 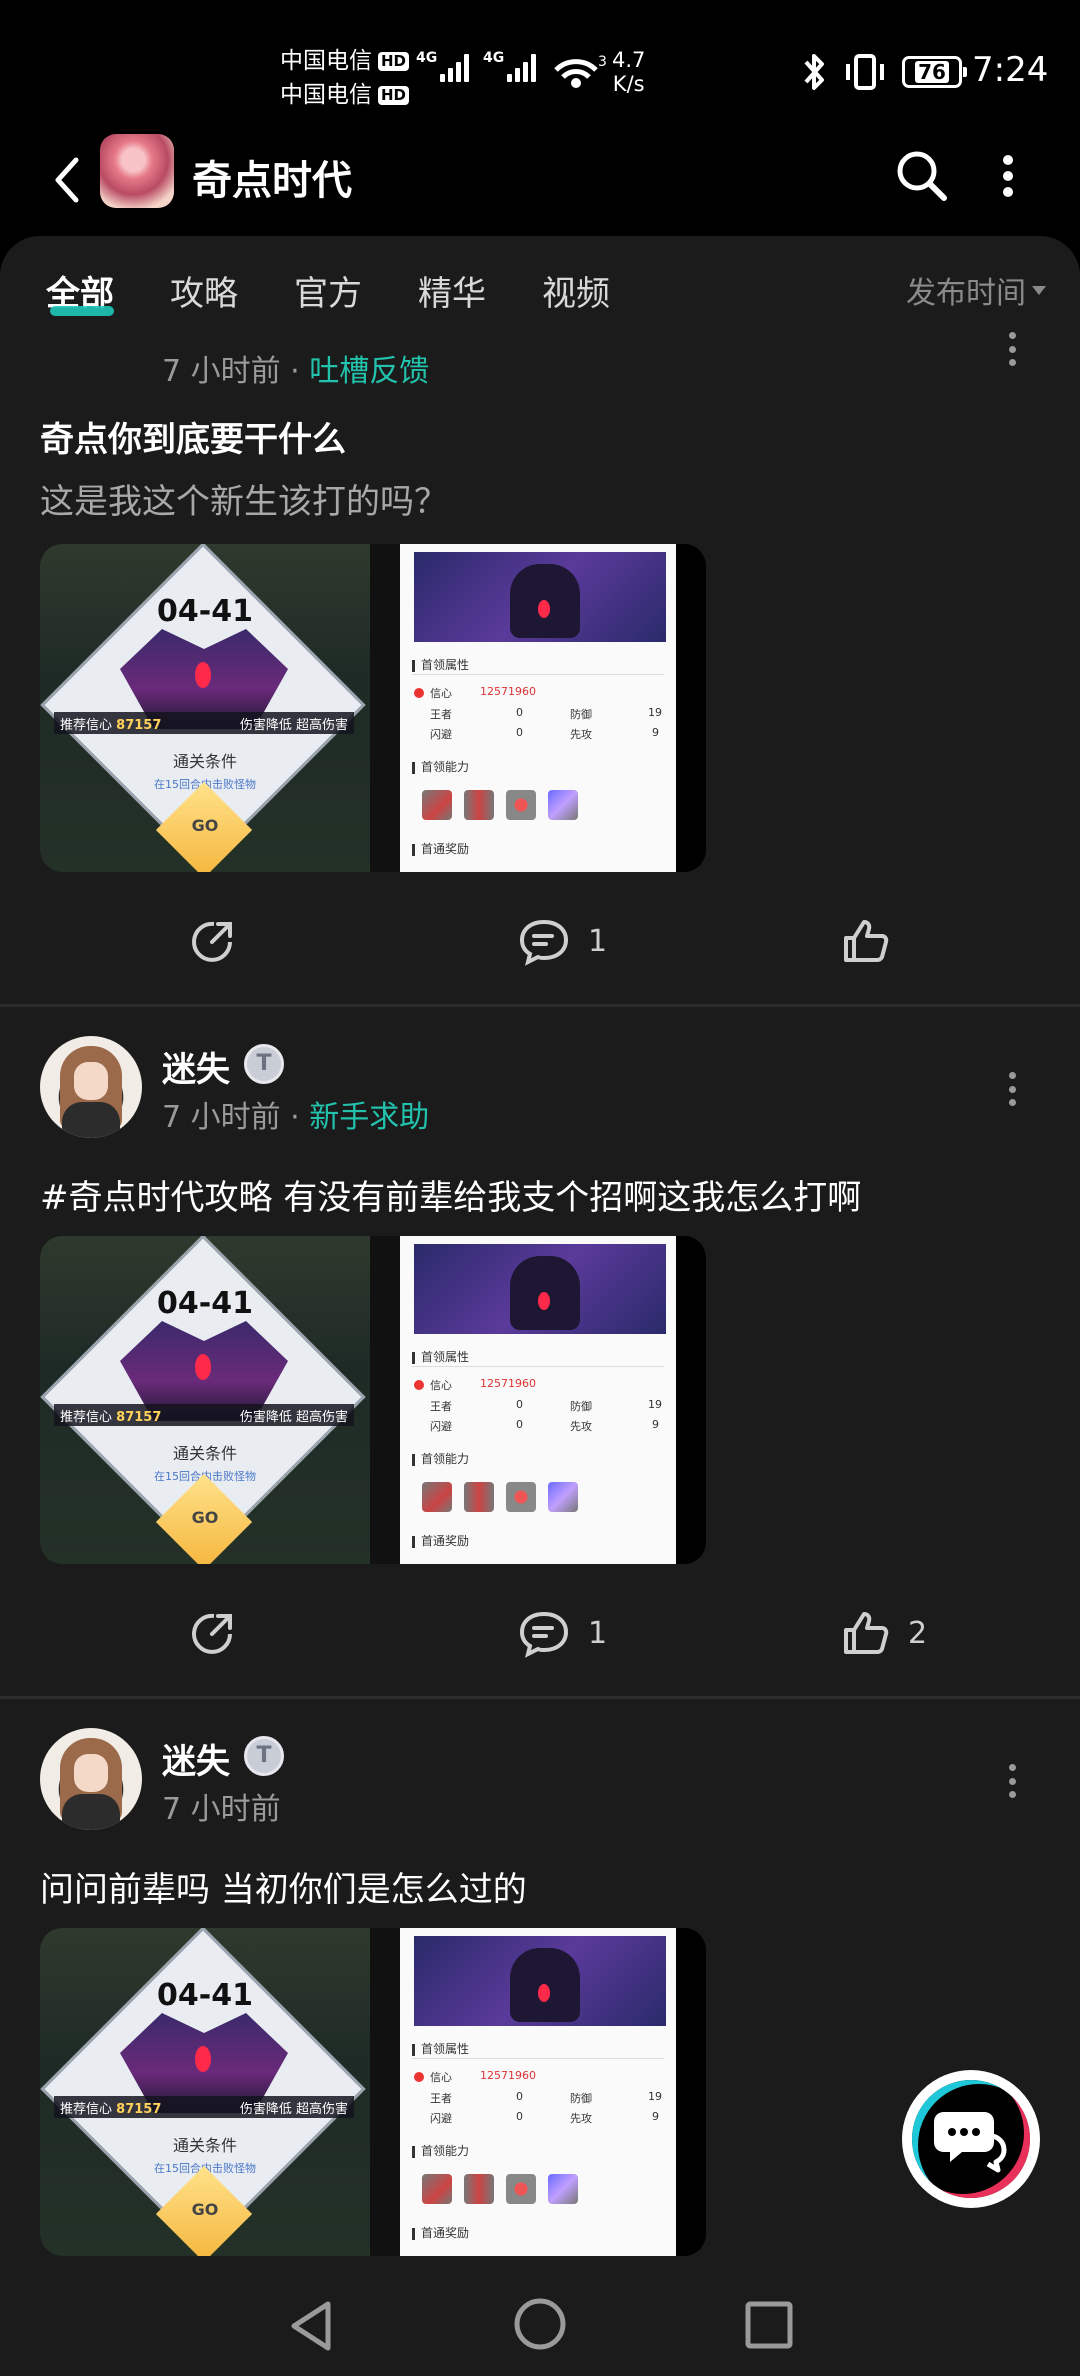 I want to click on wifi-icon: 3, so click(x=580, y=71).